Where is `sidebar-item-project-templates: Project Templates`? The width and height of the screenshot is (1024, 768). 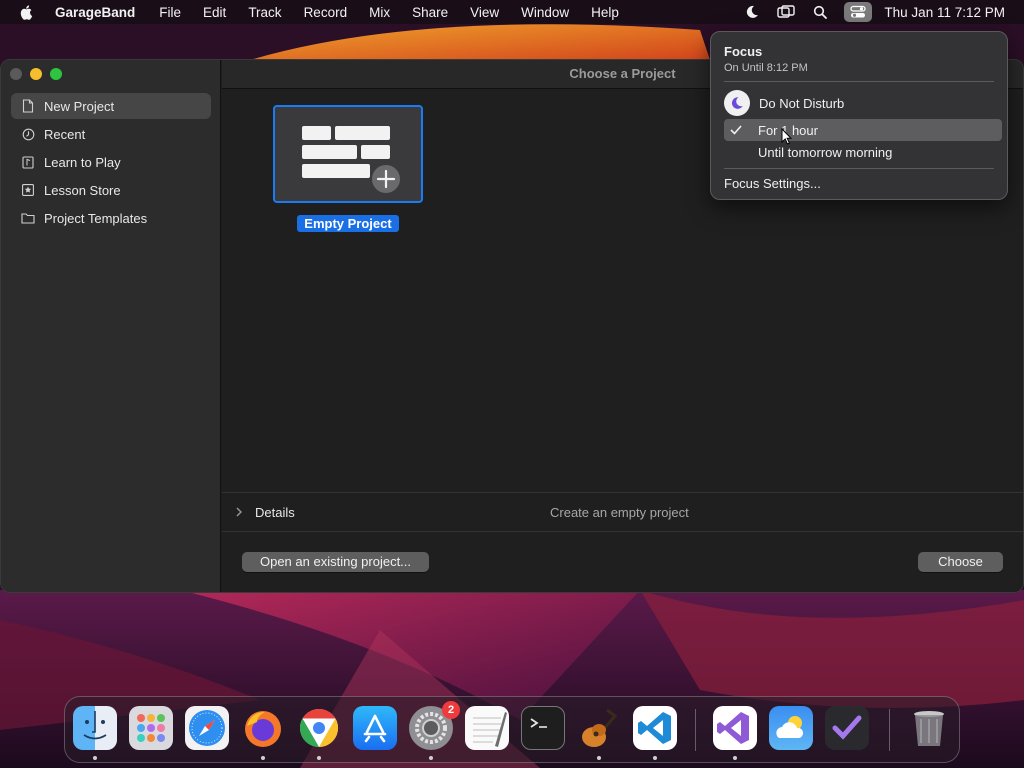 sidebar-item-project-templates: Project Templates is located at coordinates (111, 218).